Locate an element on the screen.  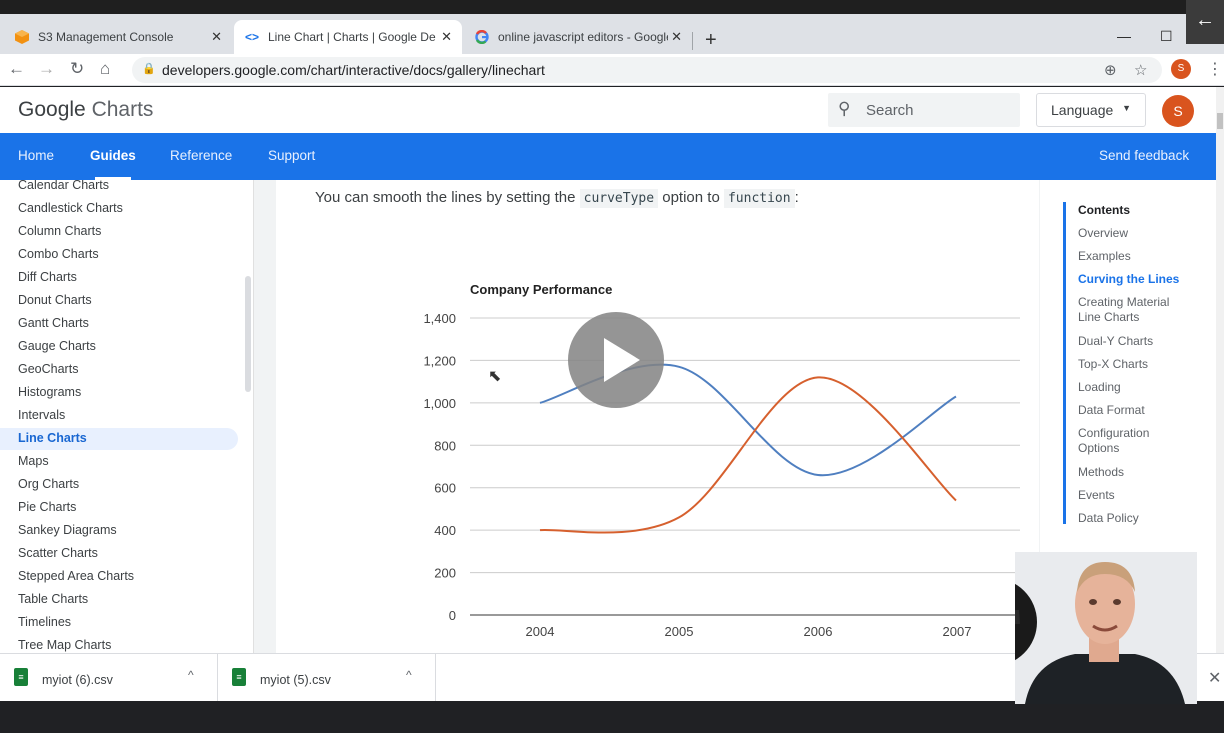
sidebar-scrollbar is located at coordinates (248, 334).